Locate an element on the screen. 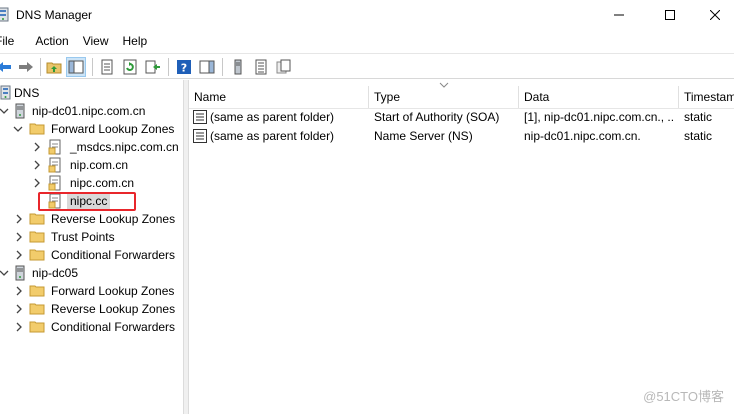 The height and width of the screenshot is (414, 734). cell-type: Name Server (NS) is located at coordinates (423, 136).